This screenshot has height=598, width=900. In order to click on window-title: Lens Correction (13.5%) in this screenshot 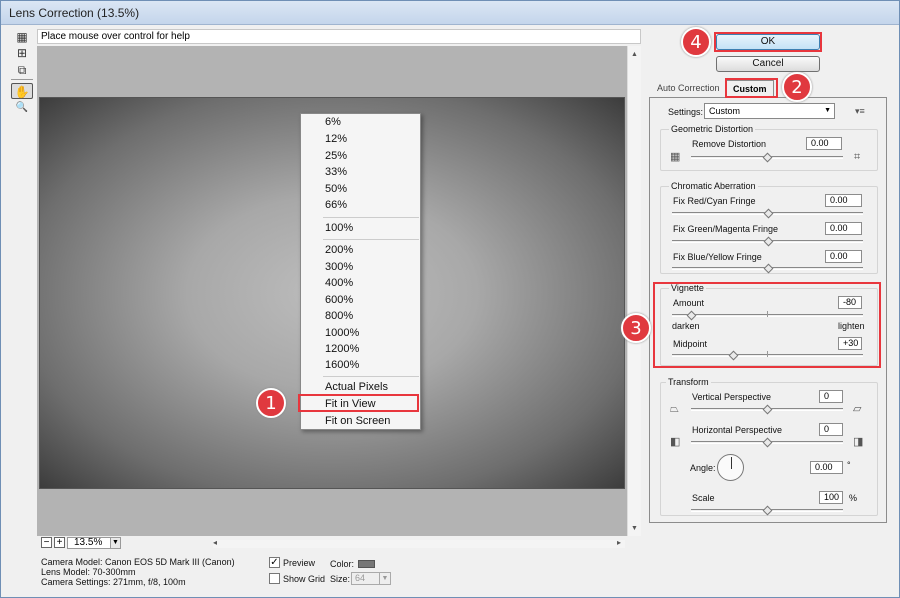, I will do `click(74, 13)`.